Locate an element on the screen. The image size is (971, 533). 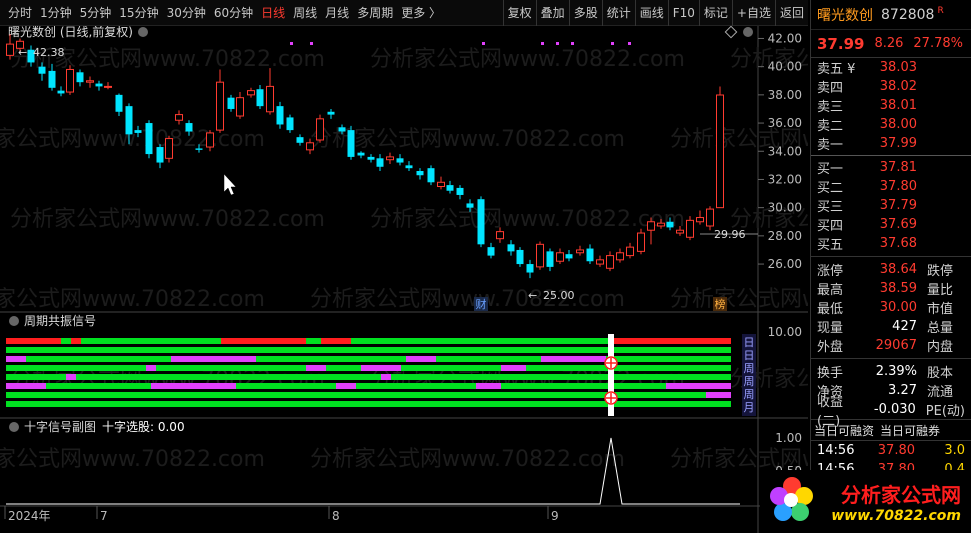
sell-row: 卖一 37.99 is located at coordinates (891, 143).